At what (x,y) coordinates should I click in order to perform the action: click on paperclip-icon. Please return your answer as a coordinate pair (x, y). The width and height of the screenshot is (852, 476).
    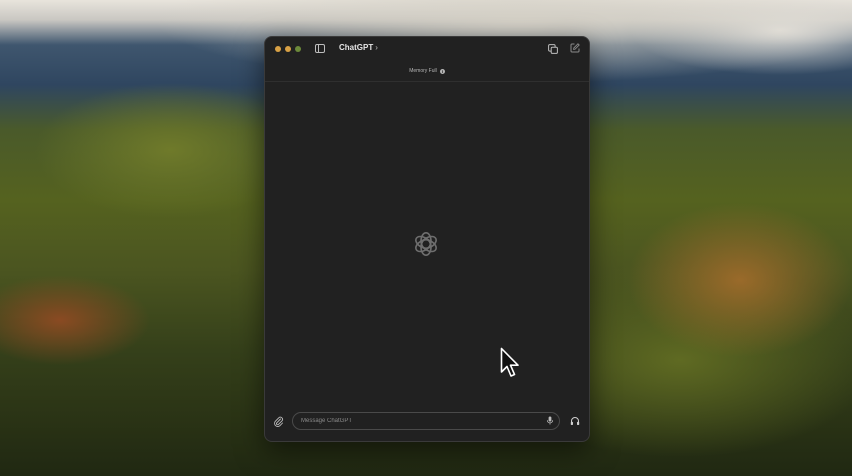
    Looking at the image, I should click on (278, 421).